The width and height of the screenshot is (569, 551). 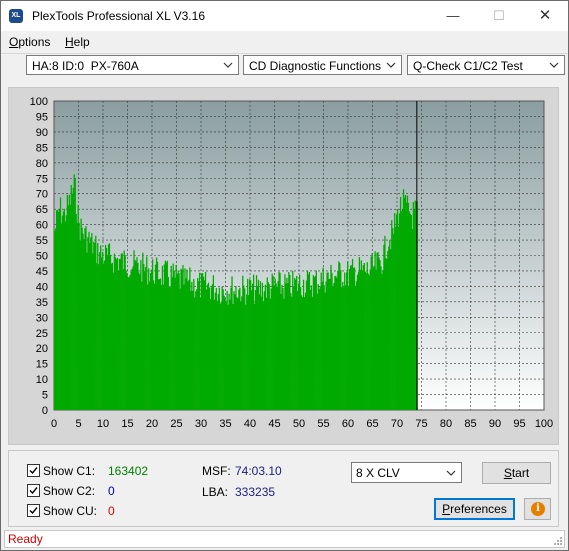 What do you see at coordinates (284, 16) in the screenshot?
I see `title-bar: XL PlexTools Professional XL V3.16 — ☐ ✕` at bounding box center [284, 16].